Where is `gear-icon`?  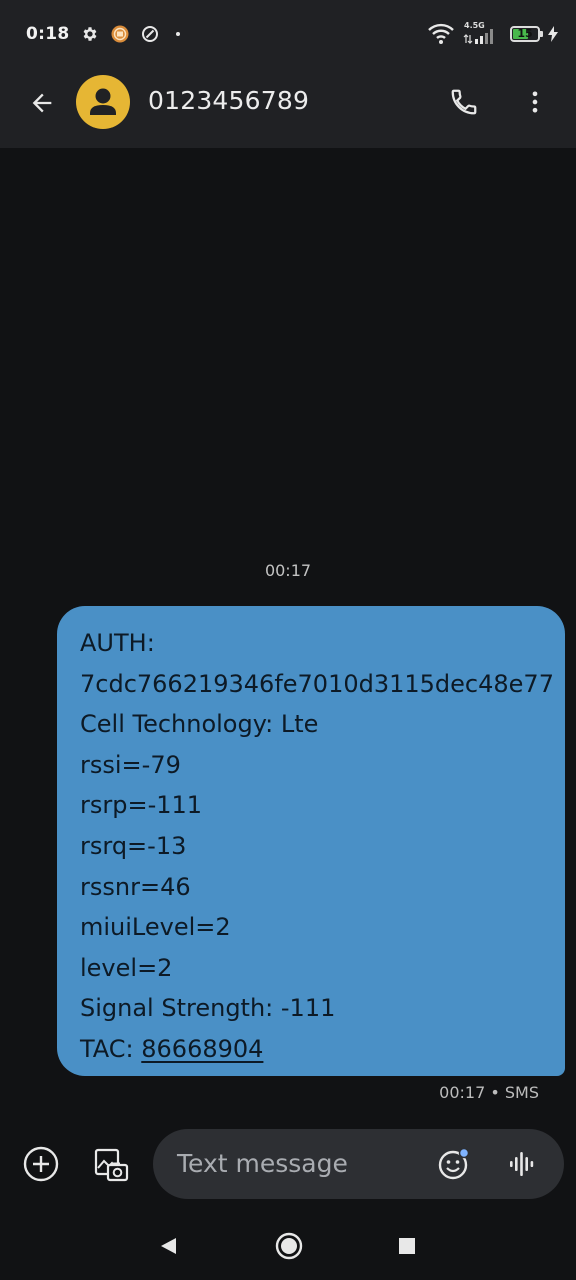
gear-icon is located at coordinates (90, 34).